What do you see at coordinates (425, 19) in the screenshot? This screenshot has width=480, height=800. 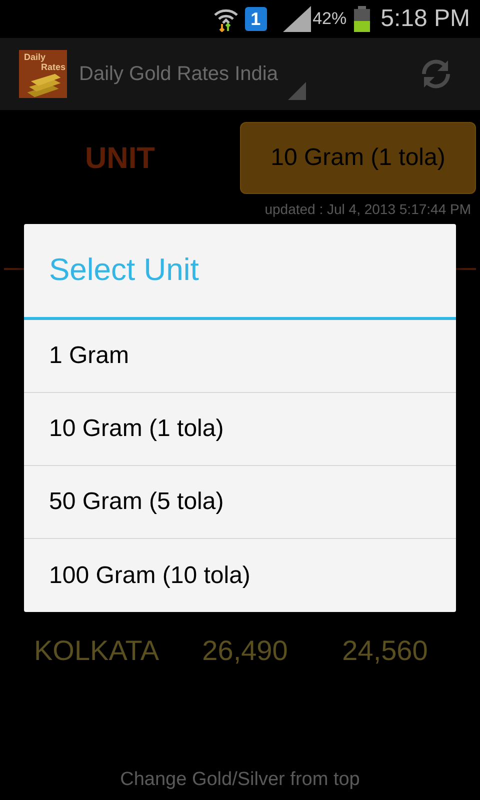 I see `clock: 5:18 PM` at bounding box center [425, 19].